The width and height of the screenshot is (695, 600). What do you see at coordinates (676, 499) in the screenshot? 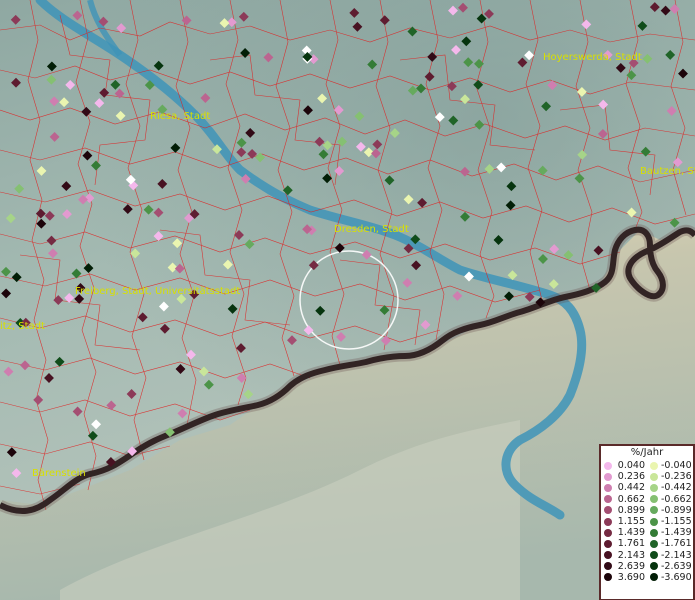
I see `legend-value: -0.662` at bounding box center [676, 499].